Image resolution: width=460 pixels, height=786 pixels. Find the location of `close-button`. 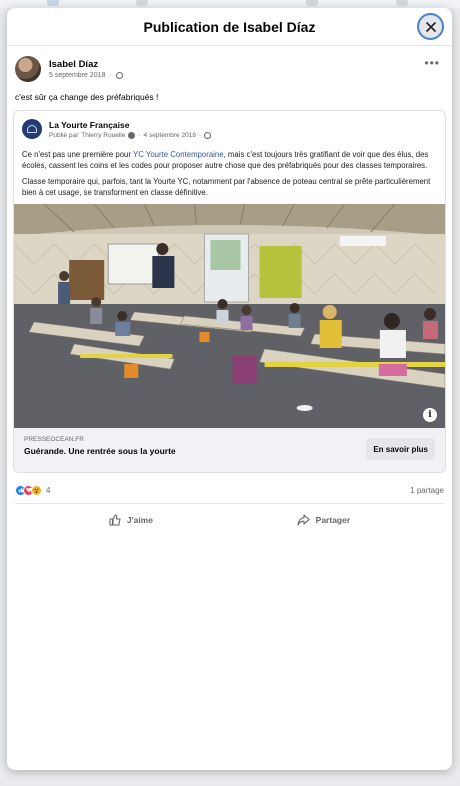

close-button is located at coordinates (430, 26).